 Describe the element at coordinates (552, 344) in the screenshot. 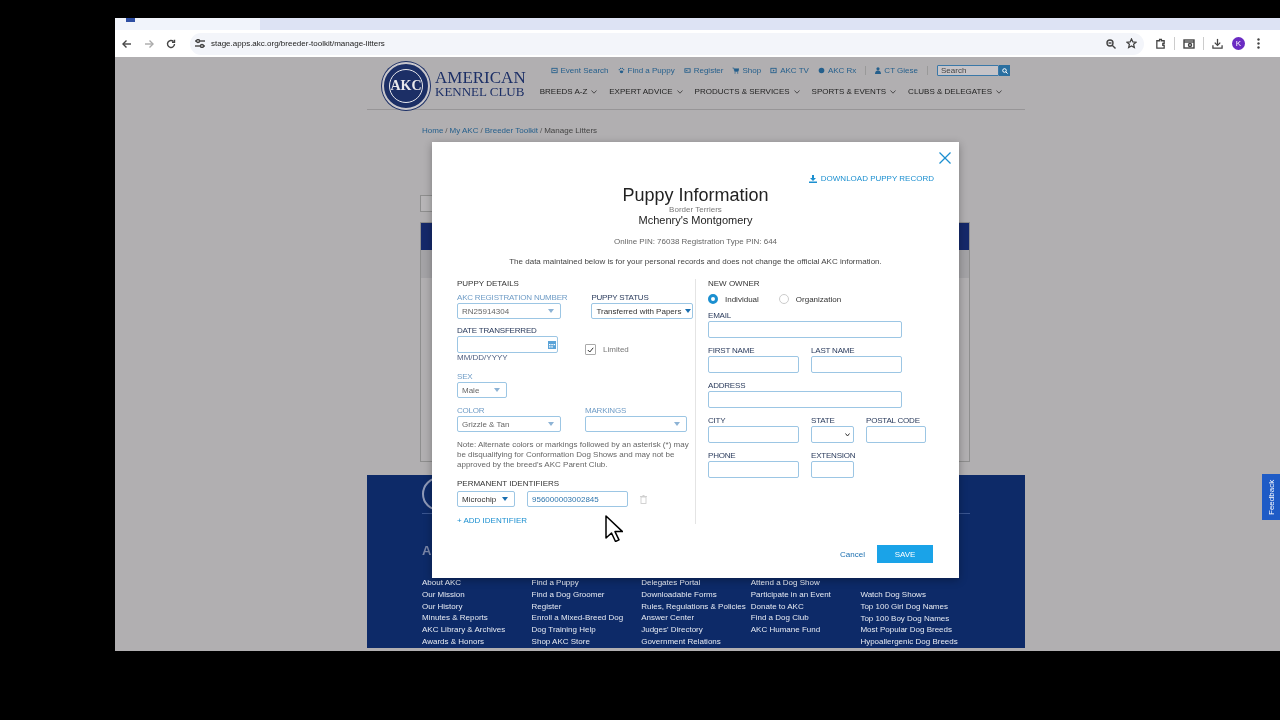

I see `calendar-icon` at that location.